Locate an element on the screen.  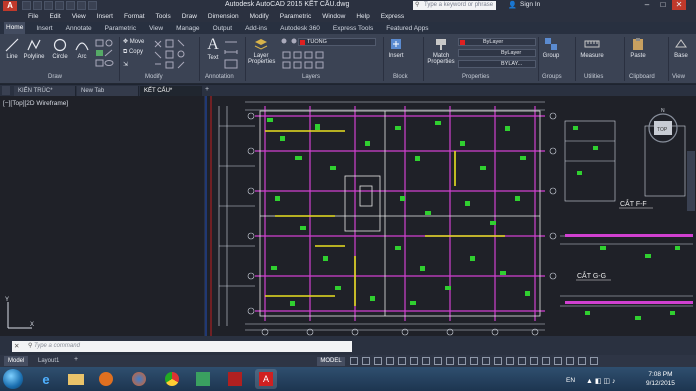
osnap-icon is located at coordinates (402, 361).